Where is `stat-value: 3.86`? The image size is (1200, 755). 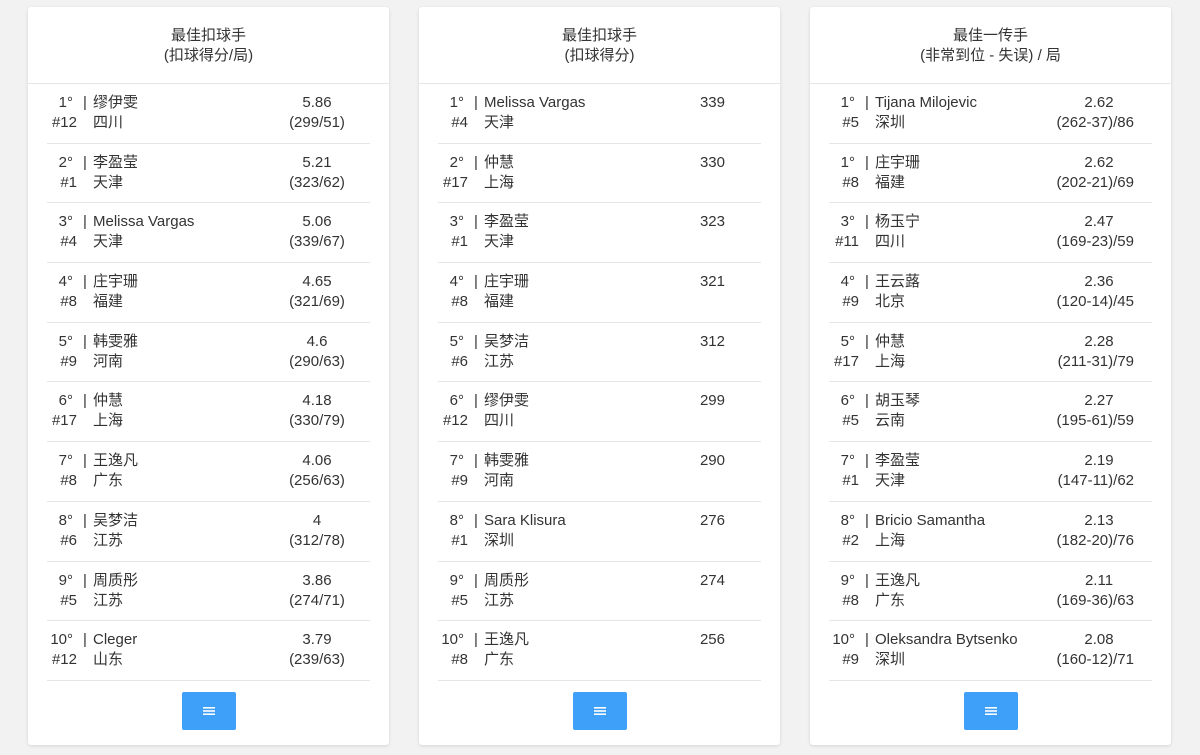 stat-value: 3.86 is located at coordinates (317, 580).